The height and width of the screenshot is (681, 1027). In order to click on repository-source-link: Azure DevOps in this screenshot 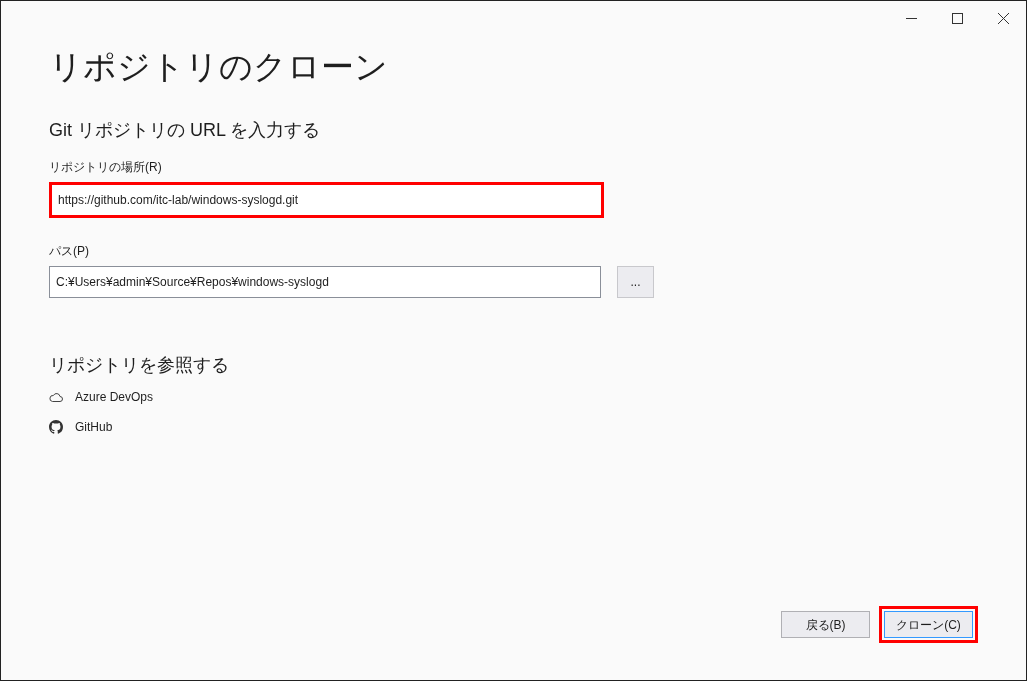, I will do `click(114, 397)`.